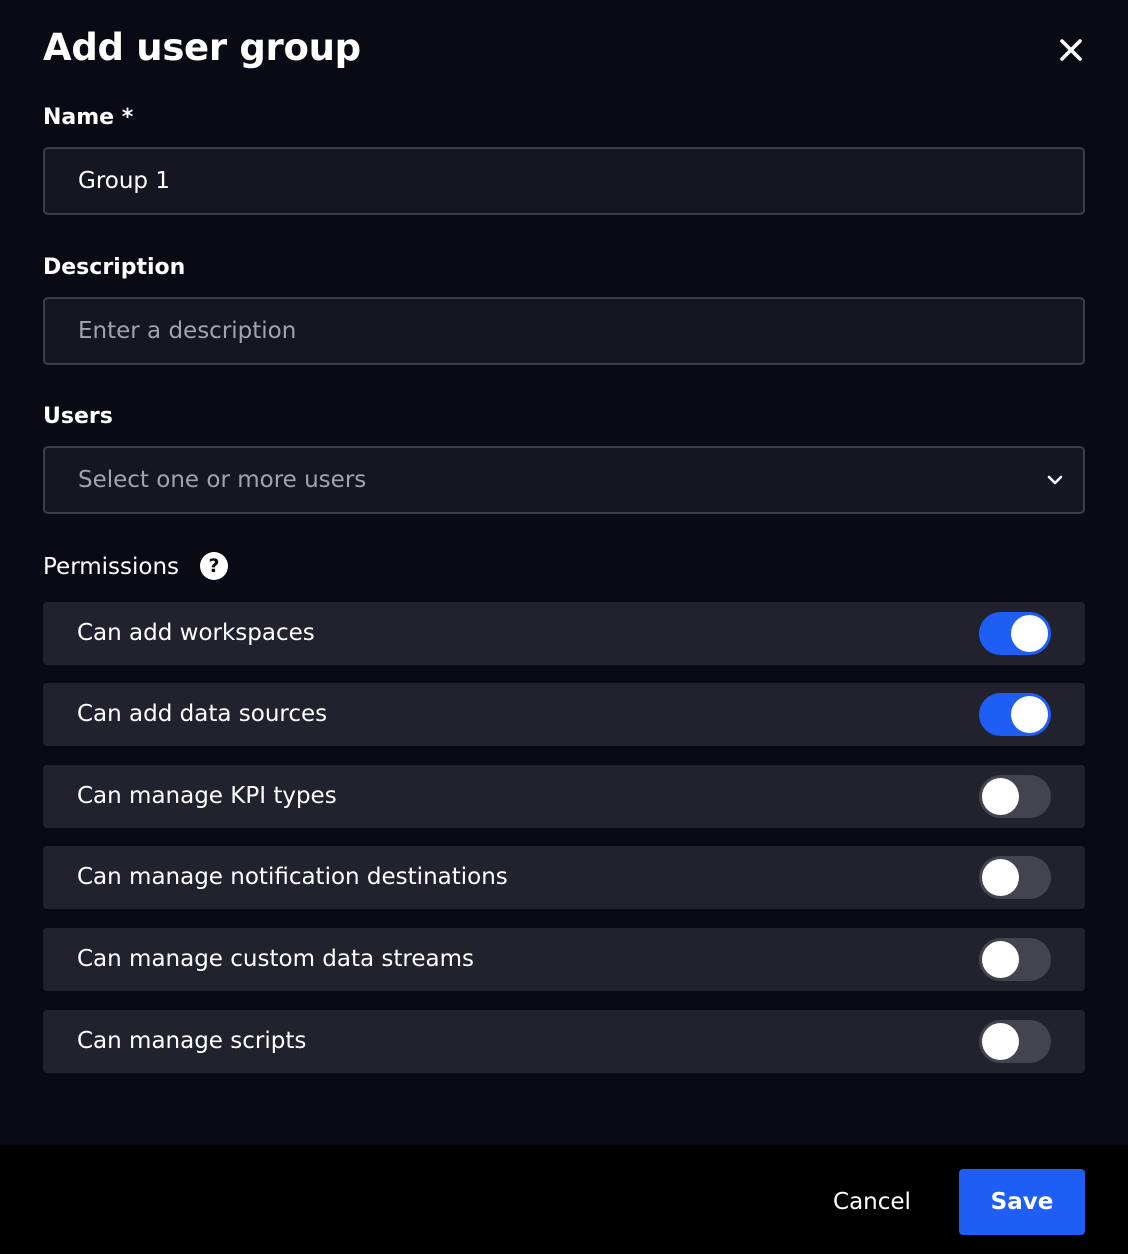  I want to click on help-icon: ?, so click(214, 566).